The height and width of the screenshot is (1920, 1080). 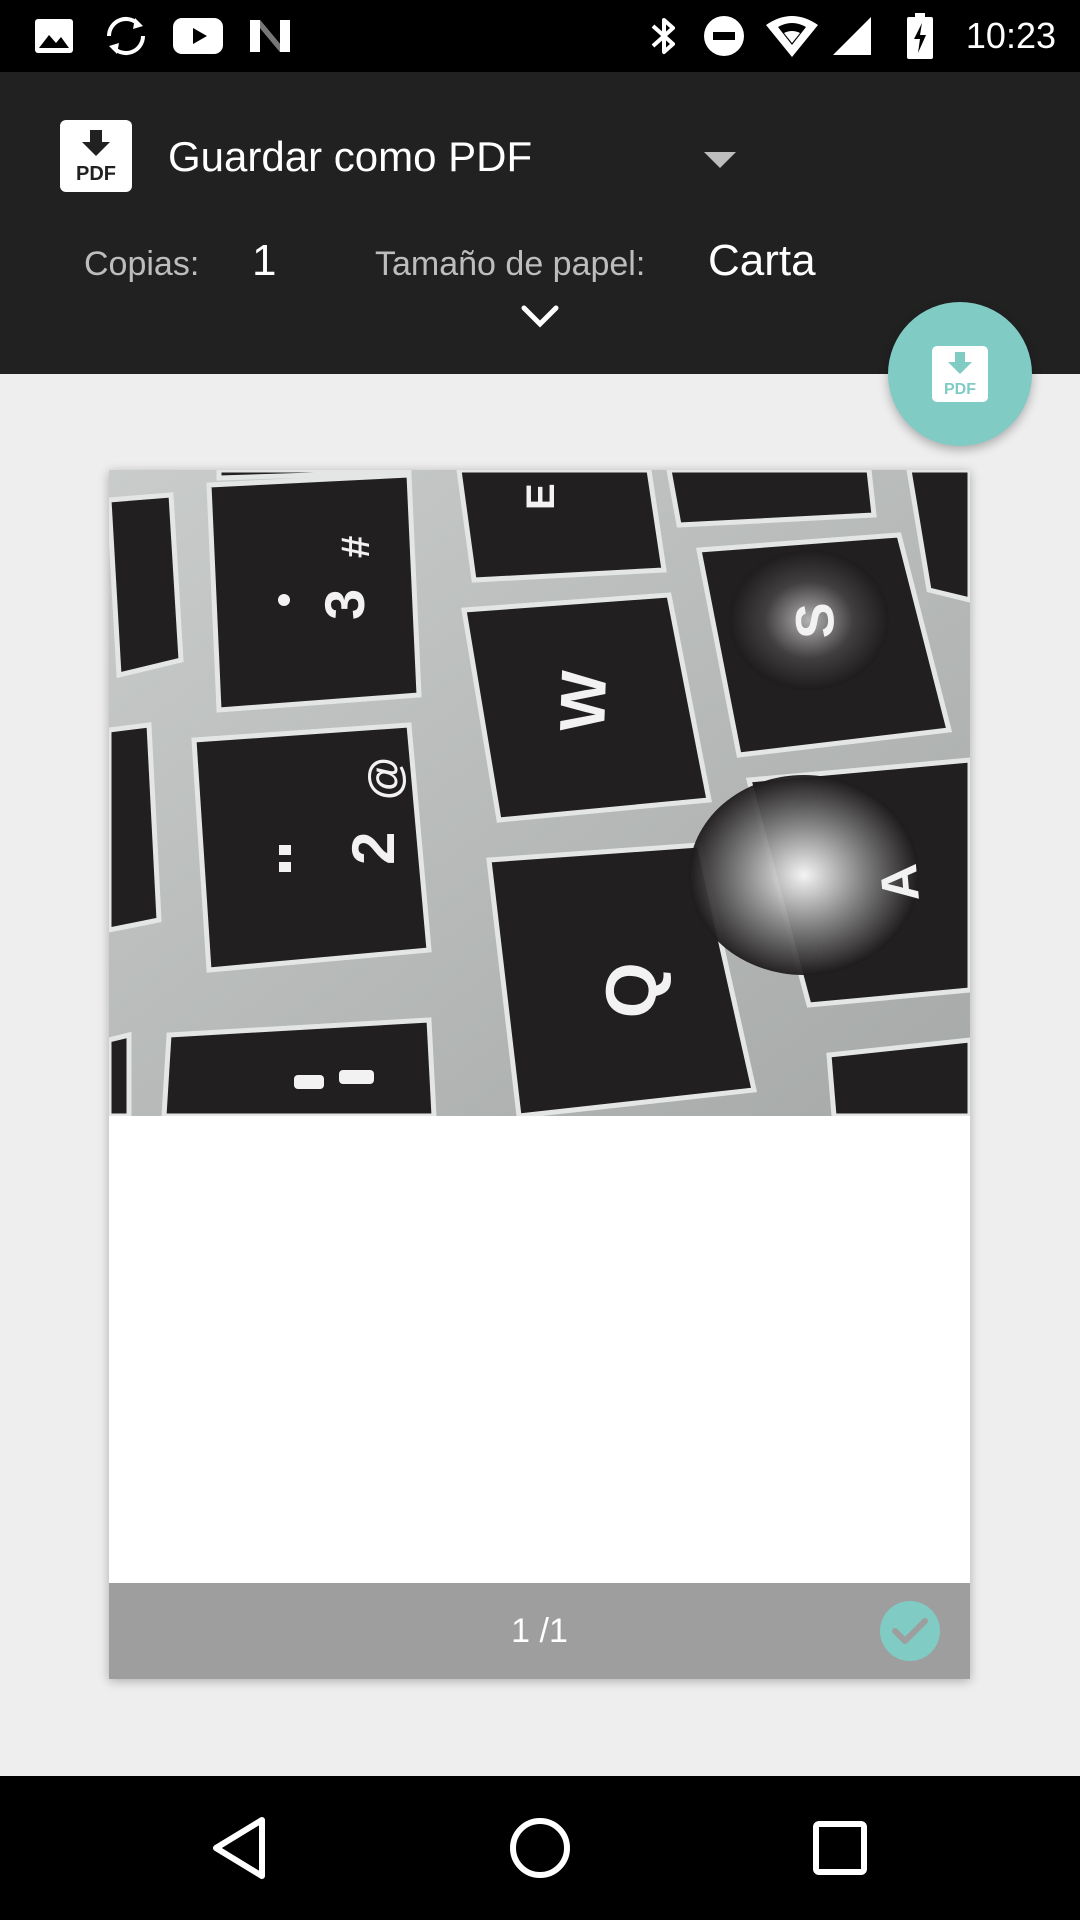 I want to click on navigation-bar, so click(x=540, y=1848).